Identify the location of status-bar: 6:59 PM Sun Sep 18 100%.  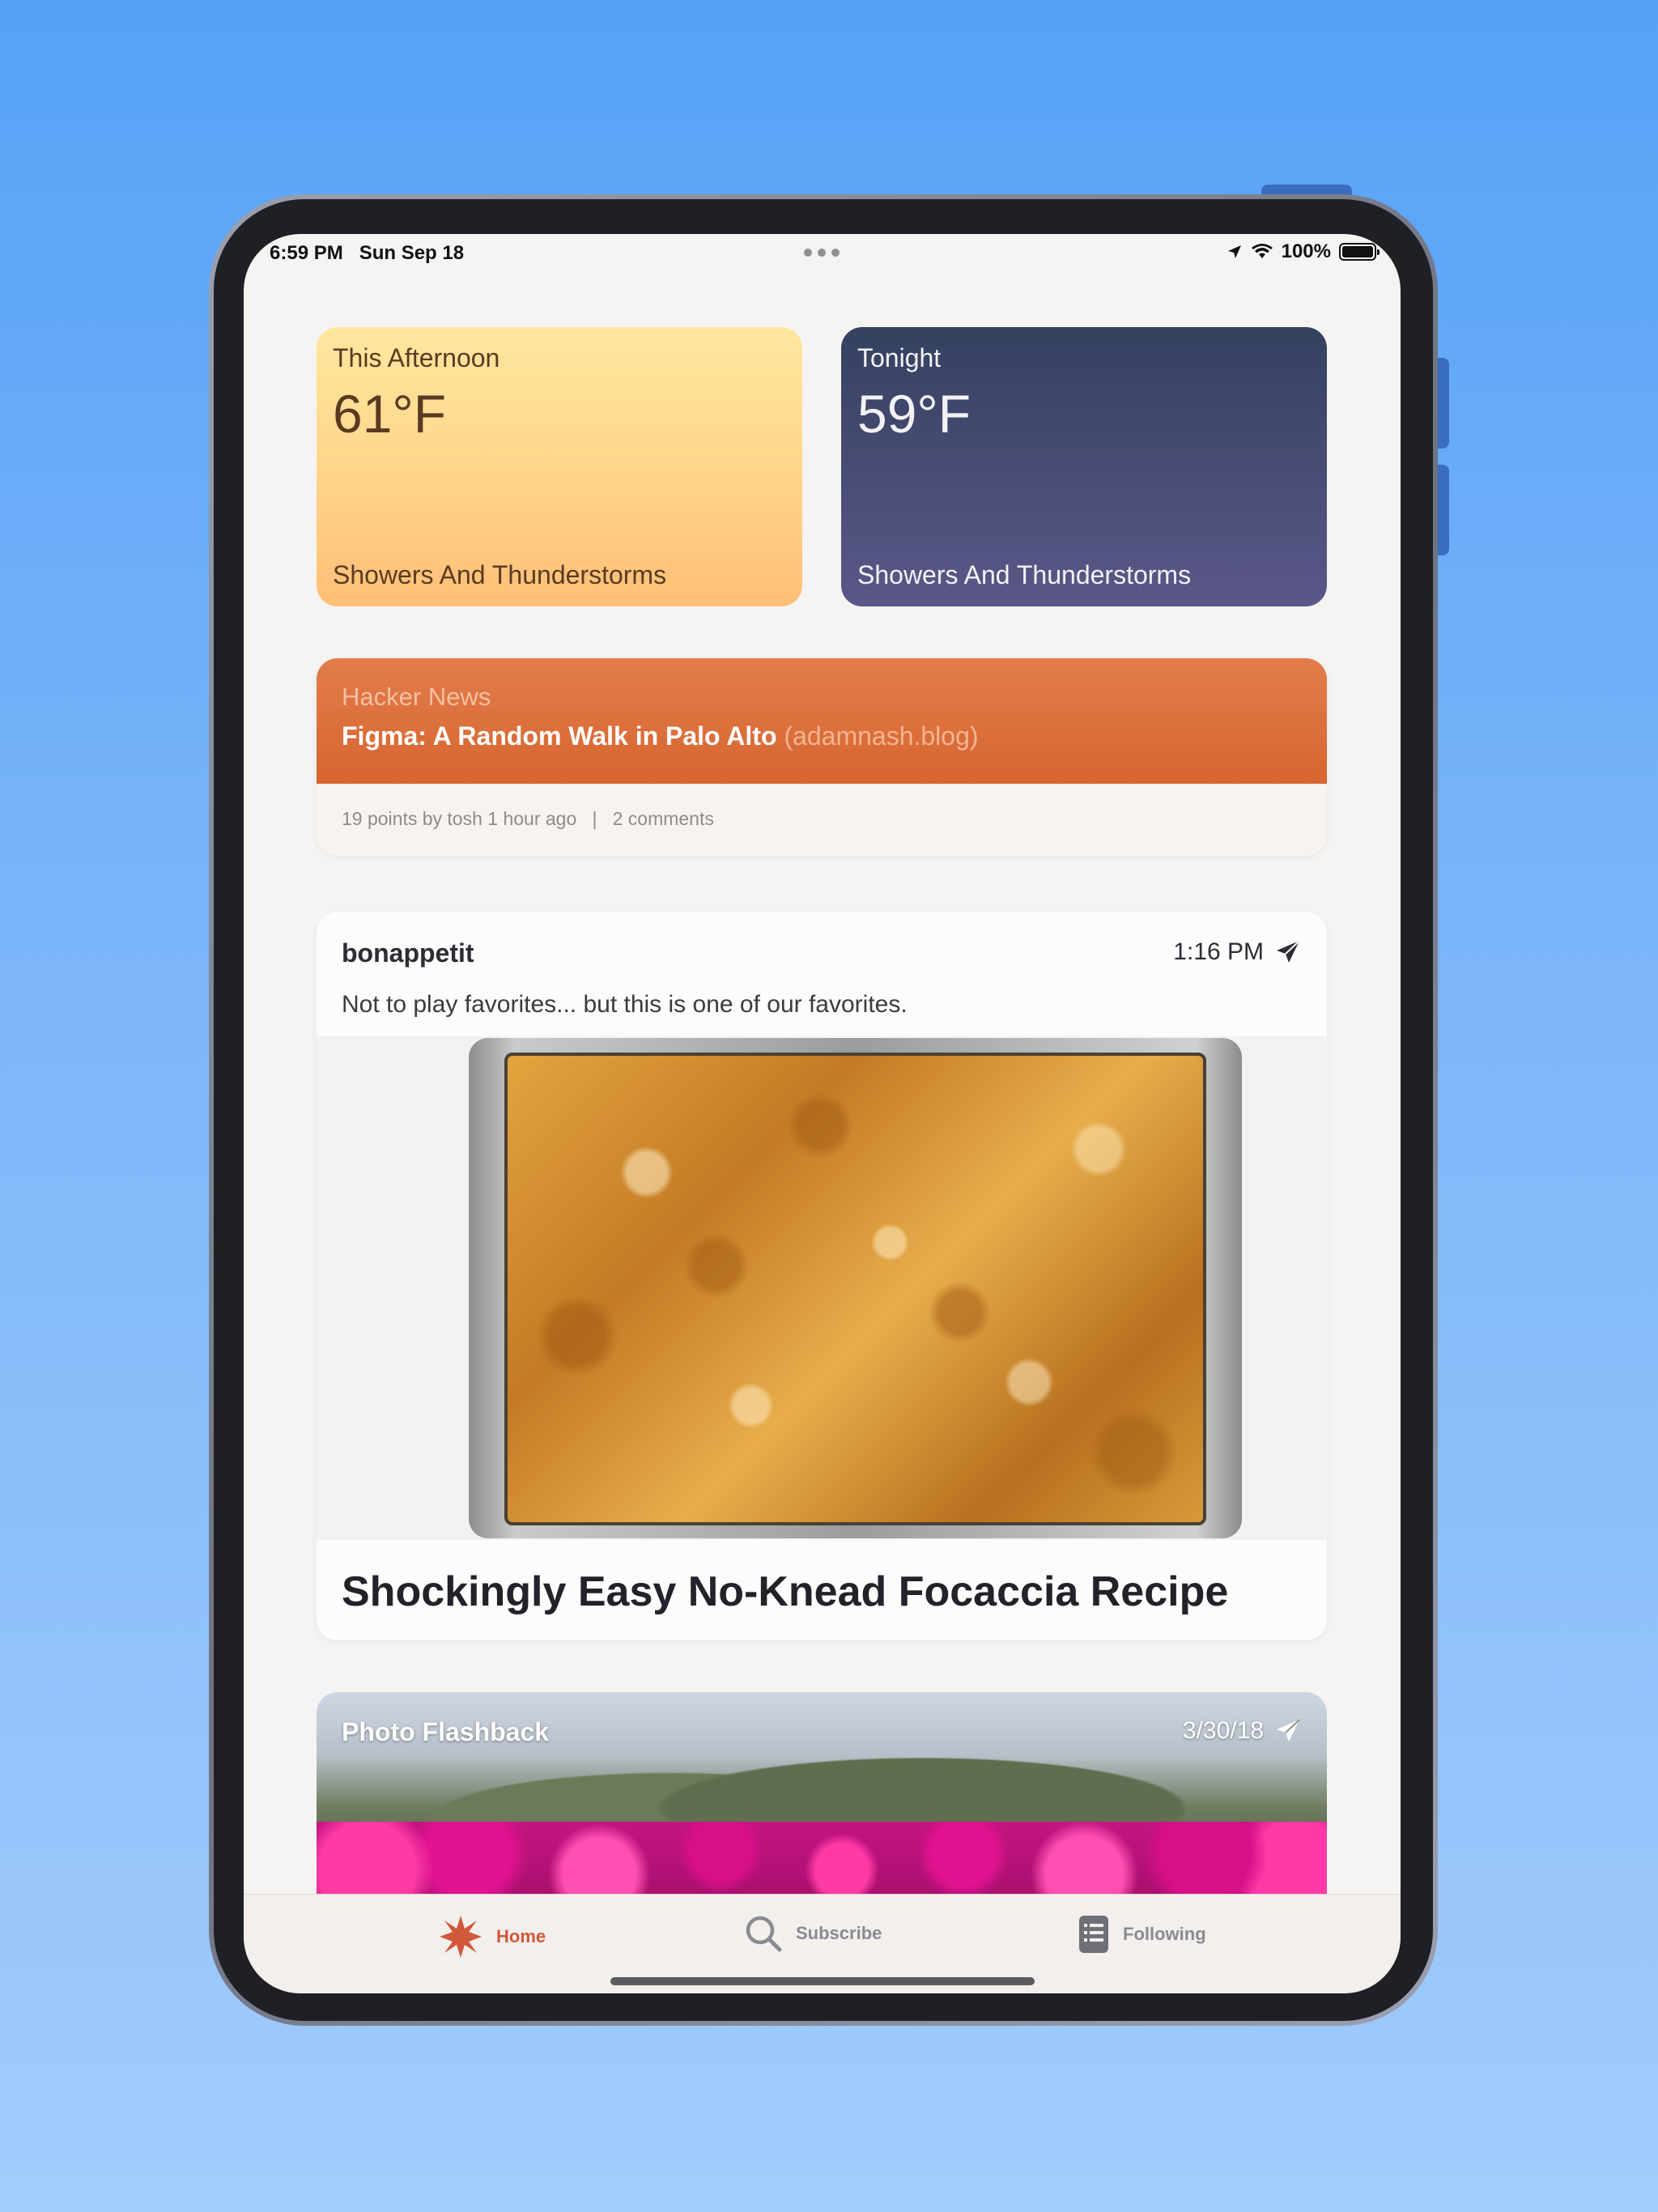
(822, 254).